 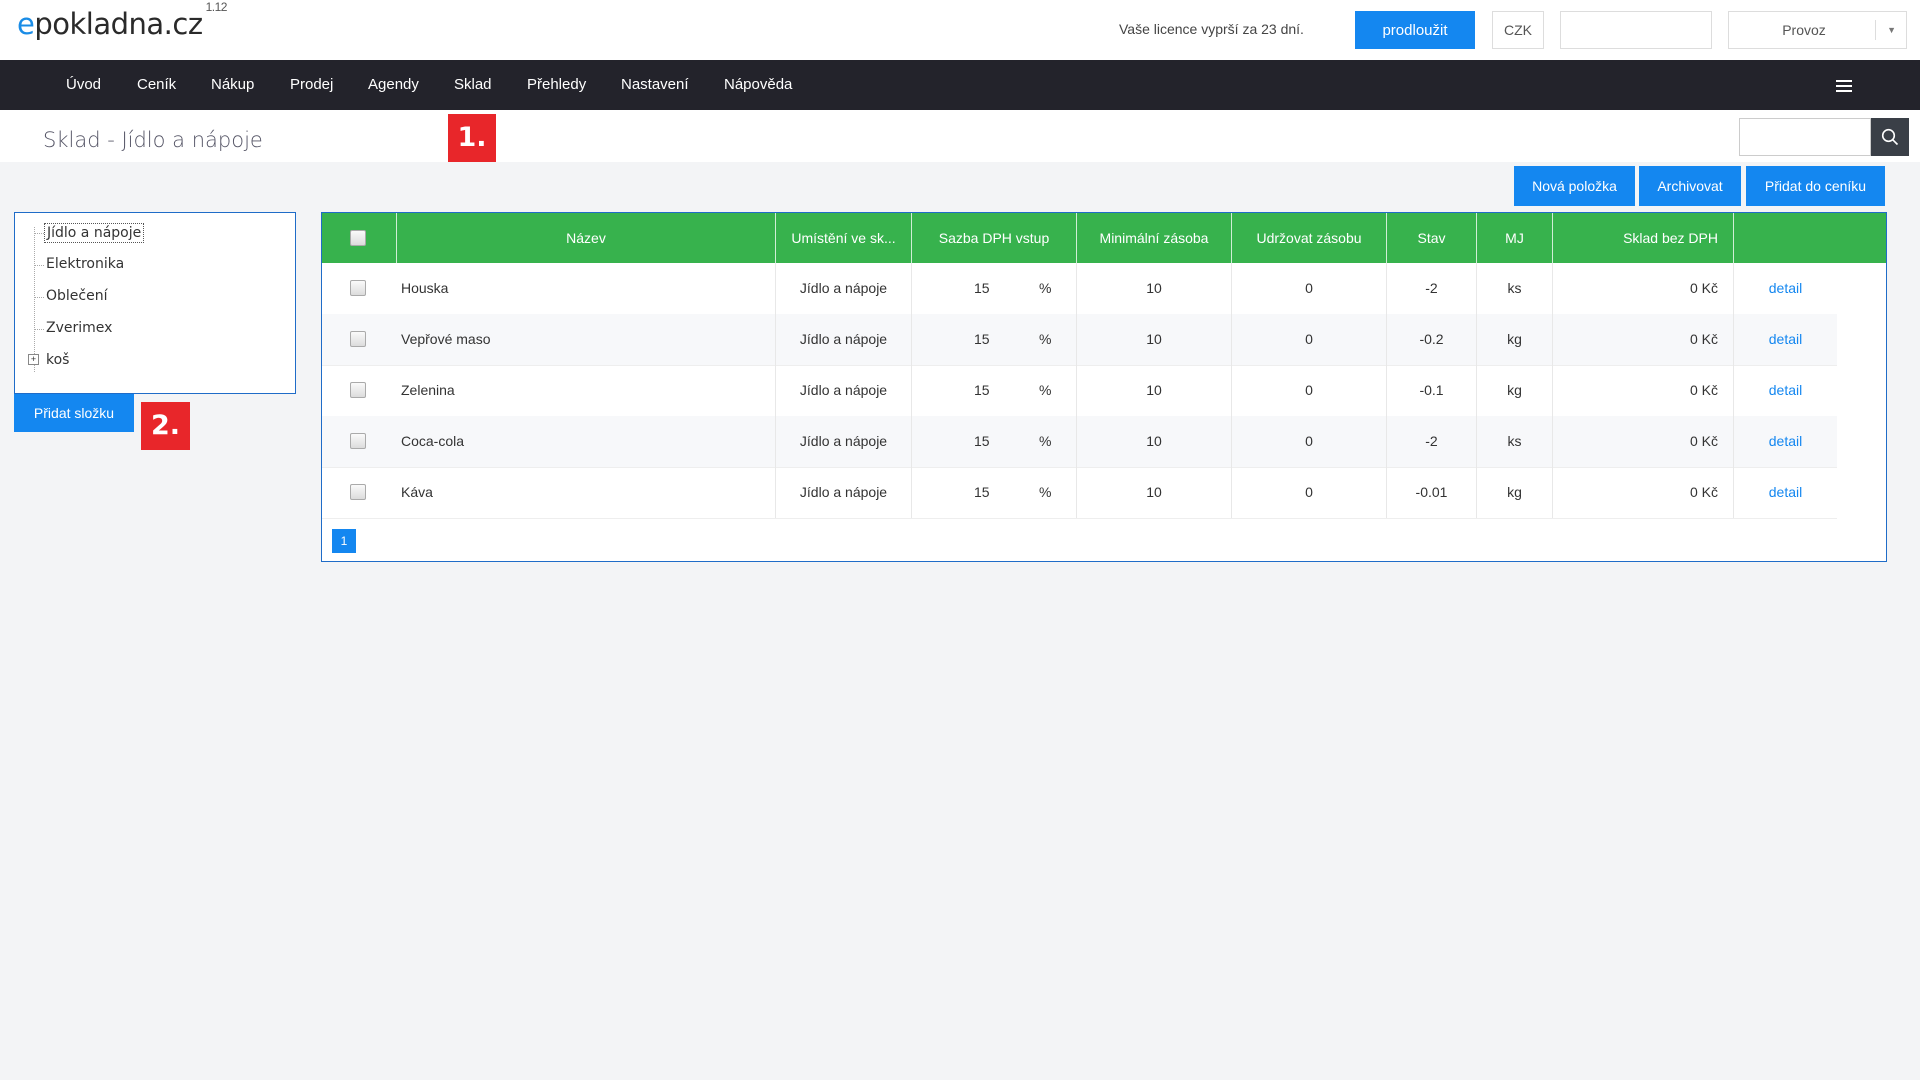 What do you see at coordinates (33, 359) in the screenshot?
I see `expand-plus-icon: +` at bounding box center [33, 359].